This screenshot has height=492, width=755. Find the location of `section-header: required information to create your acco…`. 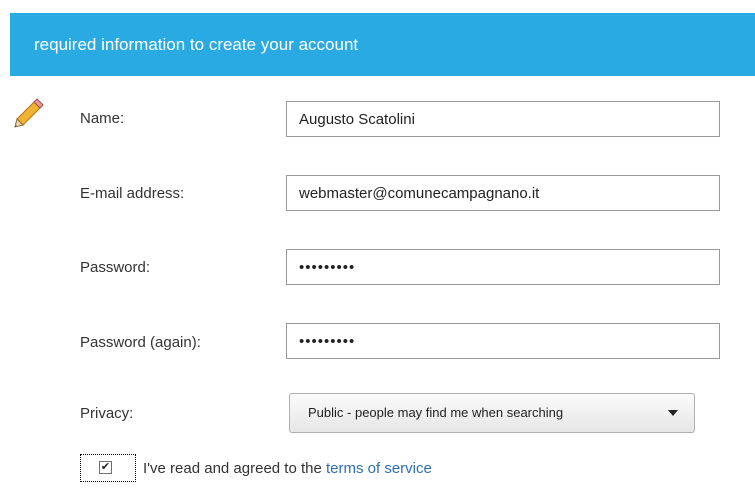

section-header: required information to create your acco… is located at coordinates (382, 44).